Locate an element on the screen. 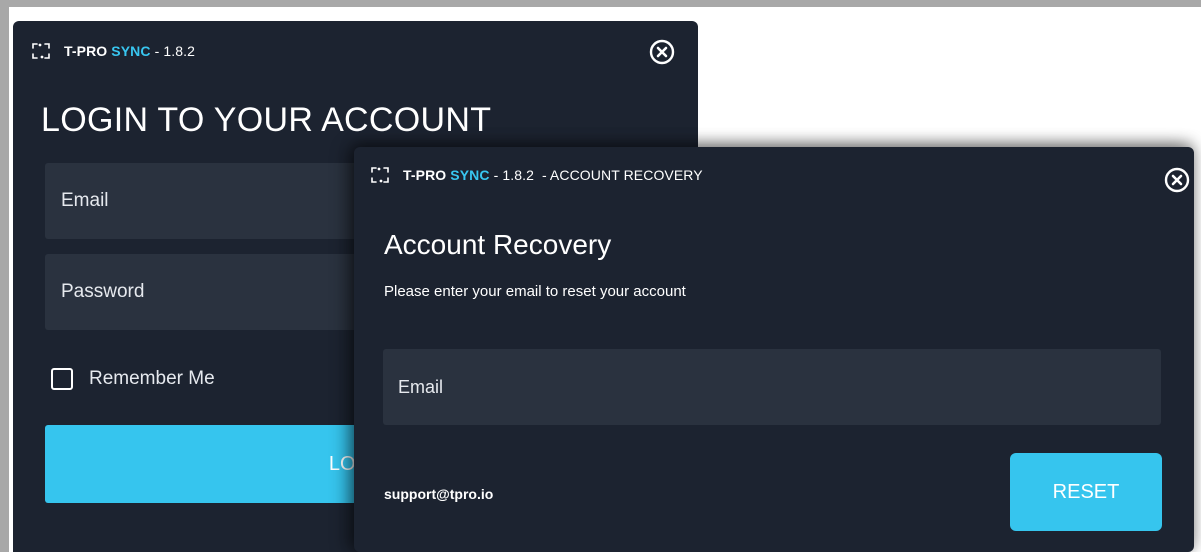  remember-me-label: Remember Me is located at coordinates (152, 378).